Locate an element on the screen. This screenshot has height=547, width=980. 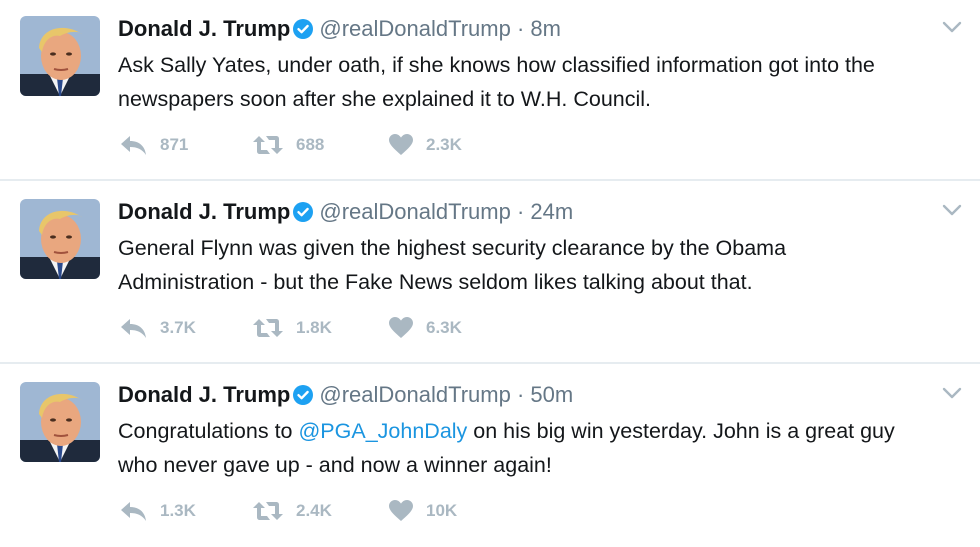
like-button: 6.3K is located at coordinates (448, 328).